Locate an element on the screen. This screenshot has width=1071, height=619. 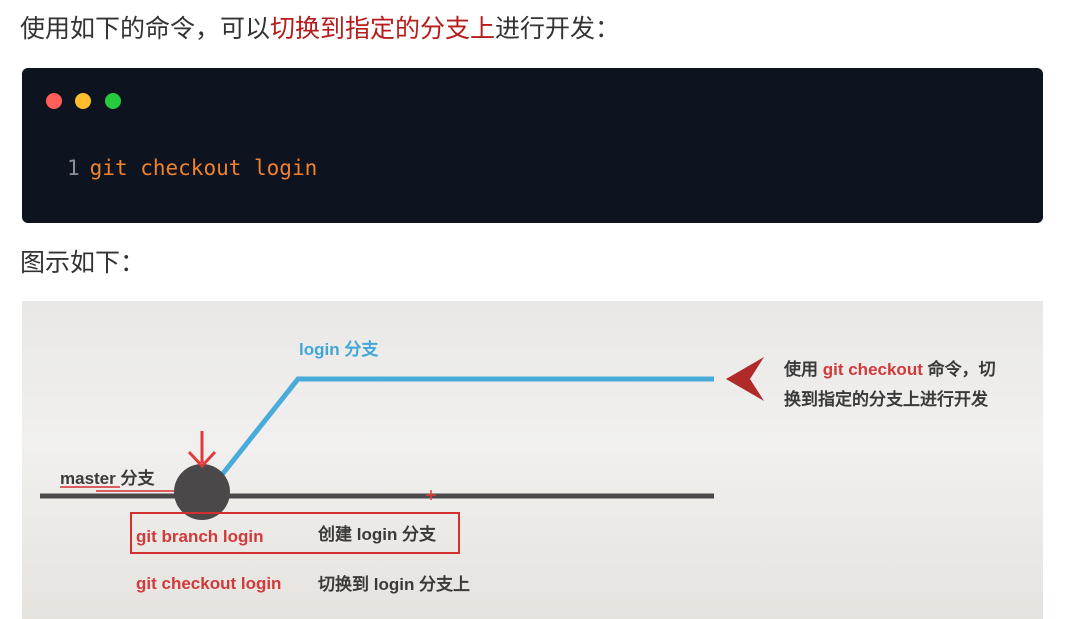
callout-command: git checkout is located at coordinates (872, 369).